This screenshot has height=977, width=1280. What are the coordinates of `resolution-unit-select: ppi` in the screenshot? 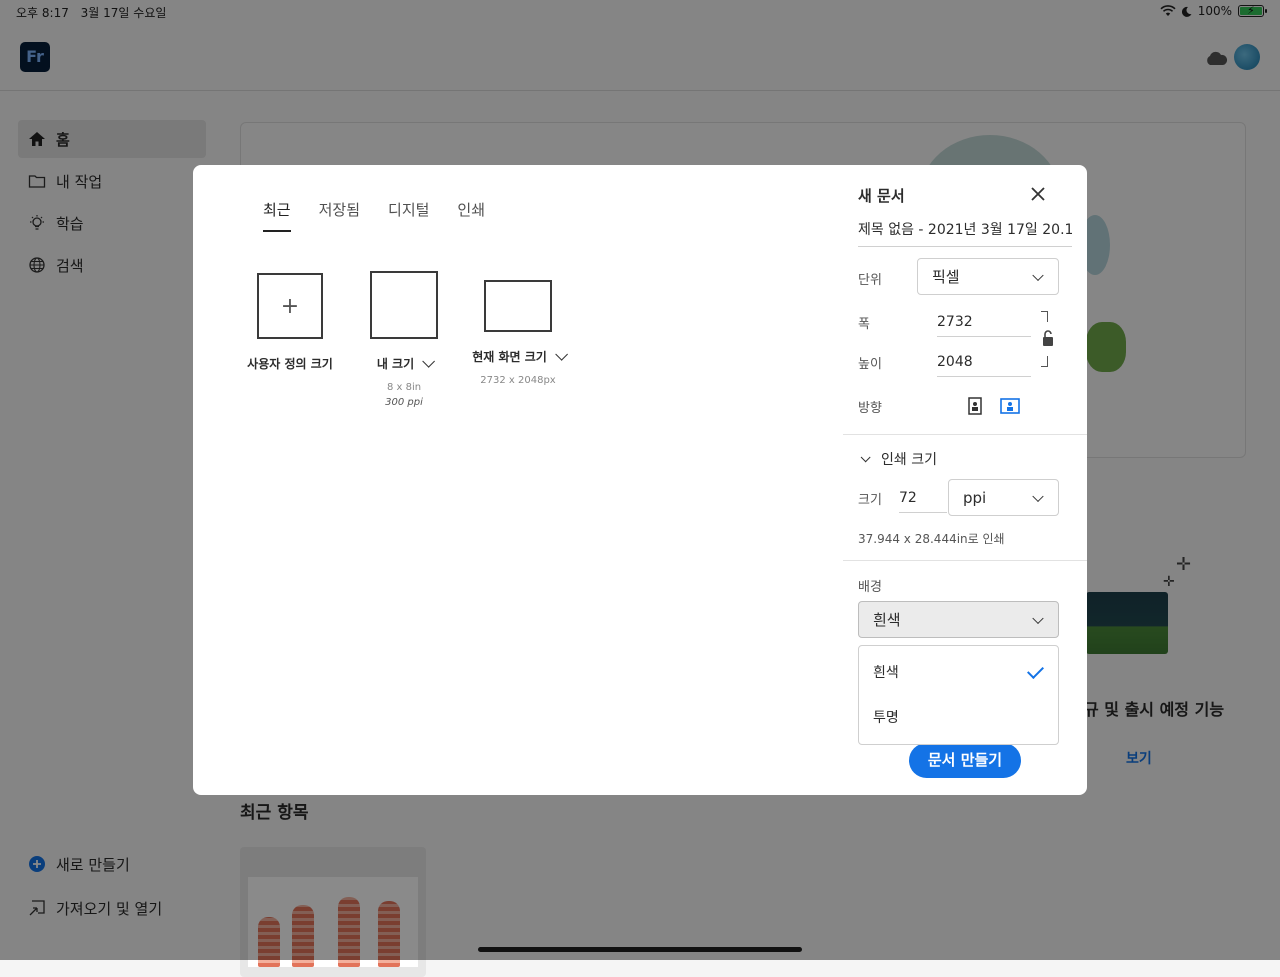 It's located at (1003, 497).